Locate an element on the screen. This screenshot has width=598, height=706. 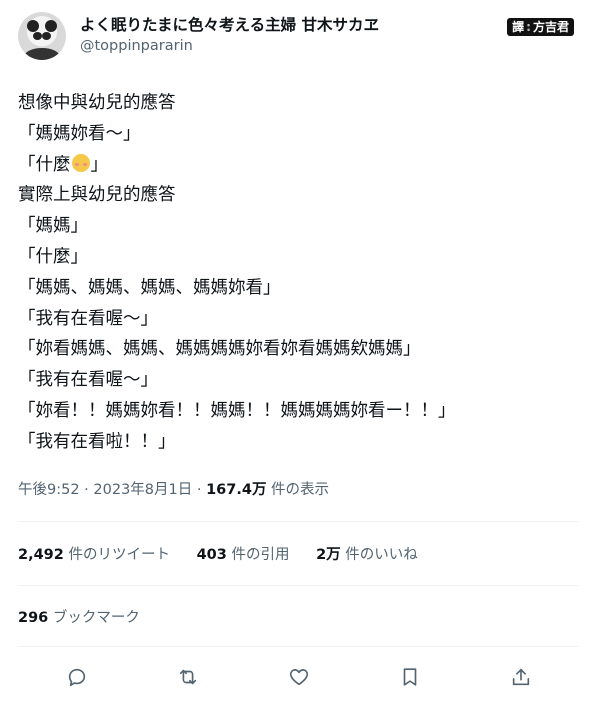
avatar-body is located at coordinates (42, 54).